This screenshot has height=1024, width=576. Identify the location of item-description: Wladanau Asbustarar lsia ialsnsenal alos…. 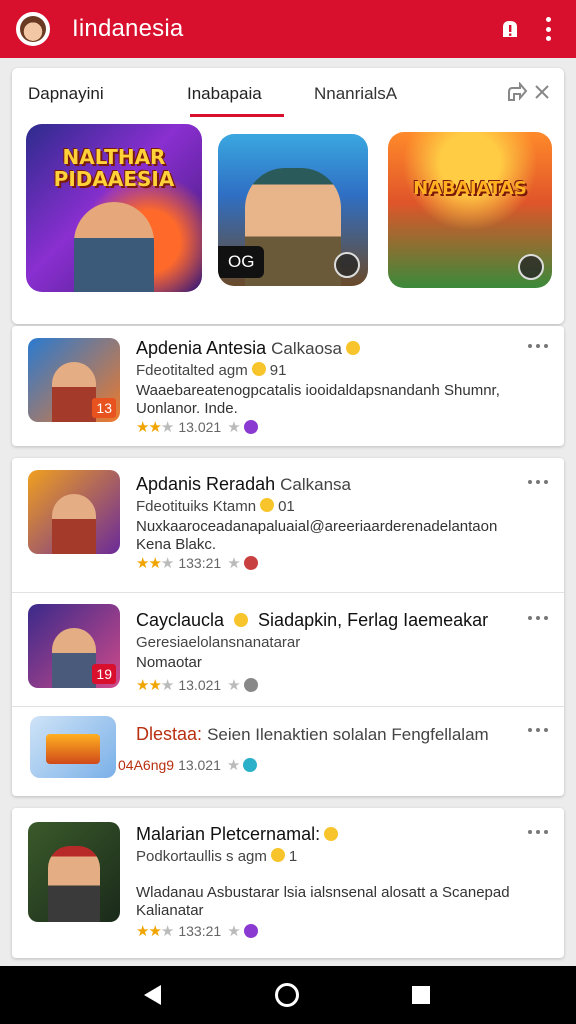
(323, 901).